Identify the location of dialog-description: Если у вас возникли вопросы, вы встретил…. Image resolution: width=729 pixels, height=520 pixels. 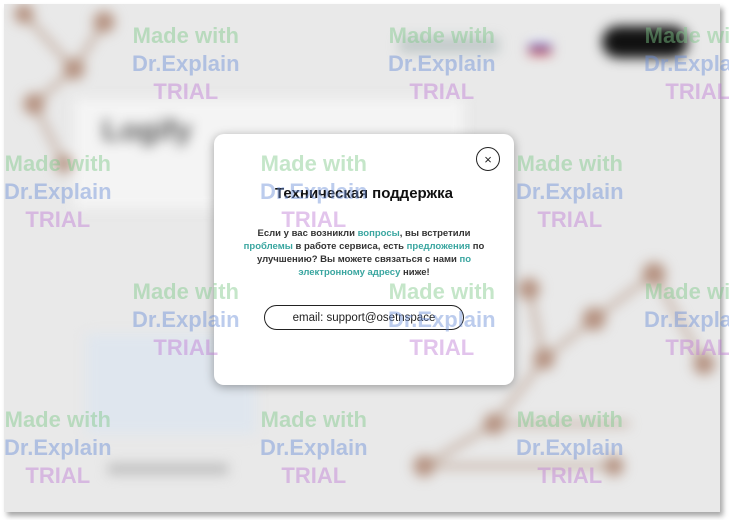
(364, 253).